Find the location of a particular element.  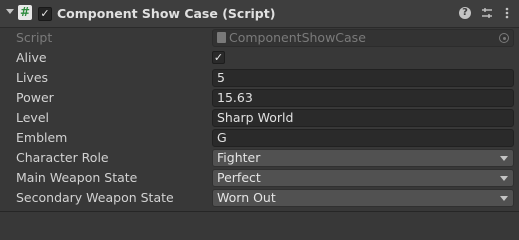

level-row: Level Sharp World is located at coordinates (259, 118).